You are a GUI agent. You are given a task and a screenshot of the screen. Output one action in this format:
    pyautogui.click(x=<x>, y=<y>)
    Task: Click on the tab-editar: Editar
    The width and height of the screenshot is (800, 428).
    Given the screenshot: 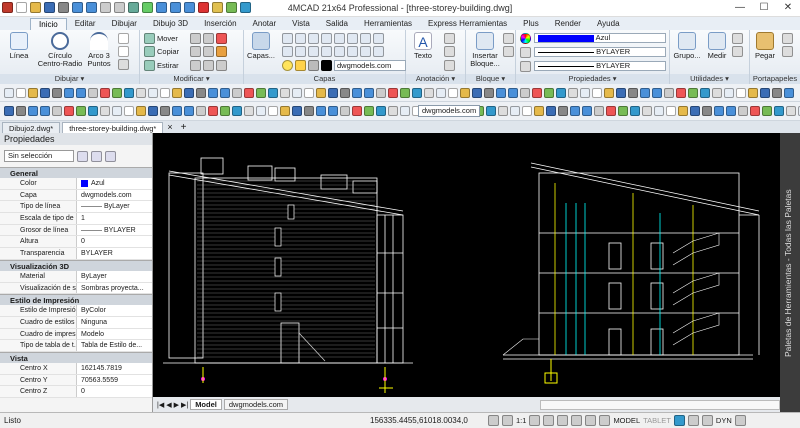 What is the action you would take?
    pyautogui.click(x=85, y=24)
    